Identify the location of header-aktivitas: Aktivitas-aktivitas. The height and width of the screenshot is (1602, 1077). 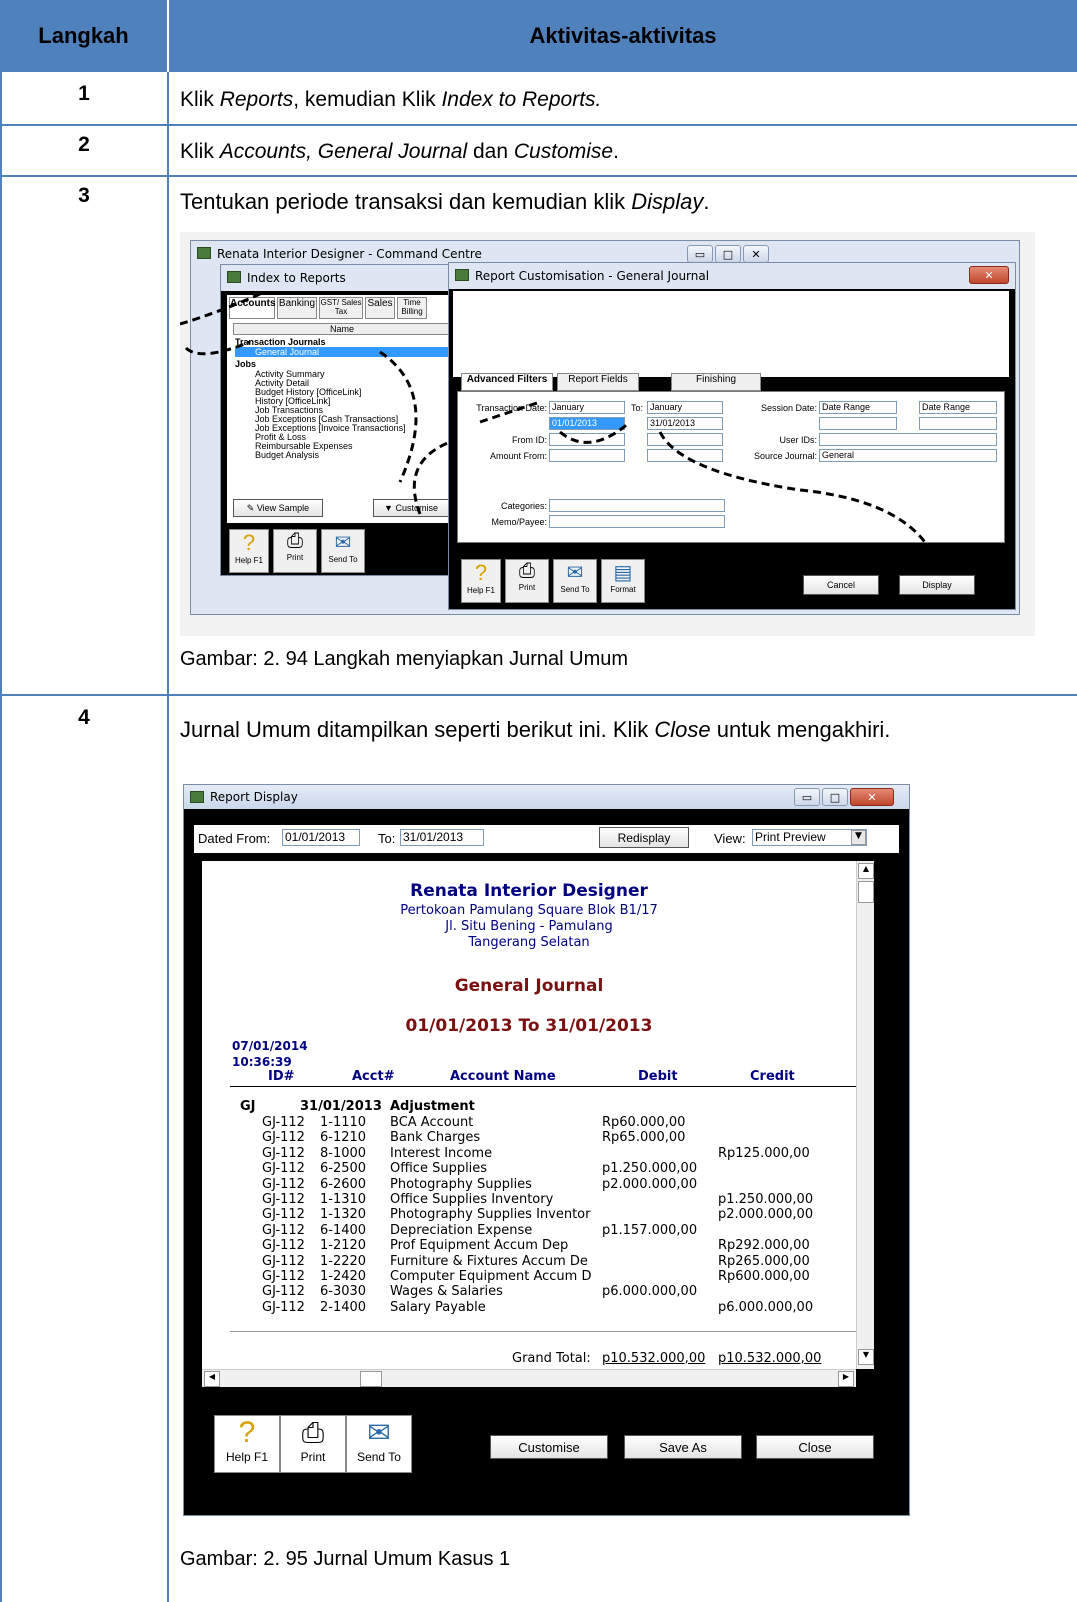
(623, 36).